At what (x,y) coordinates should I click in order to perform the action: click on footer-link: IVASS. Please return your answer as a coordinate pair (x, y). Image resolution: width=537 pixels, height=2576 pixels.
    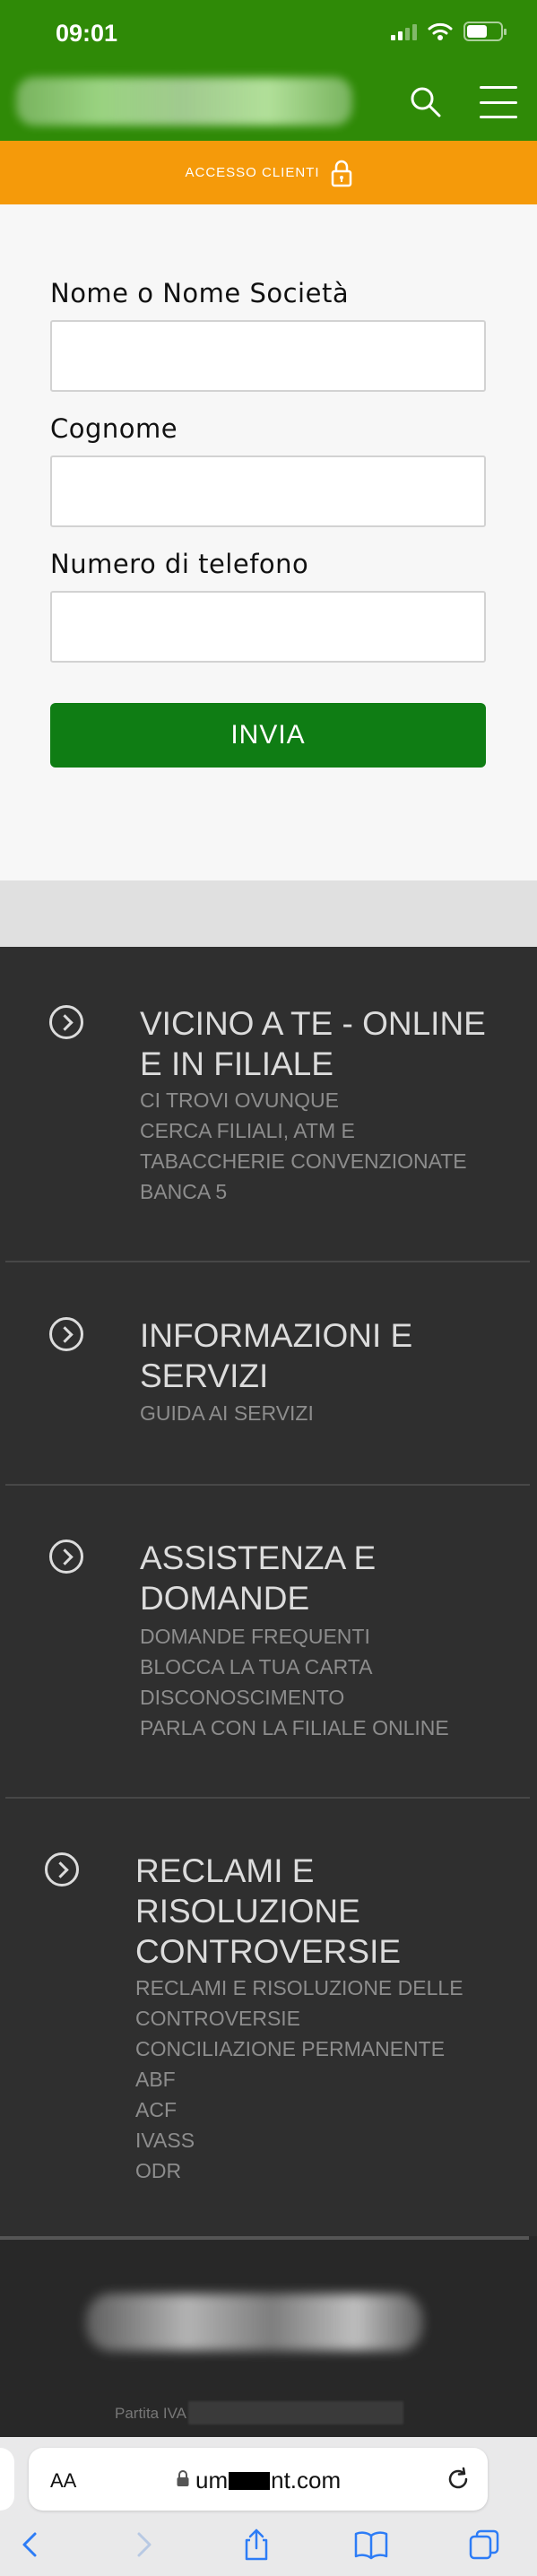
    Looking at the image, I should click on (332, 2140).